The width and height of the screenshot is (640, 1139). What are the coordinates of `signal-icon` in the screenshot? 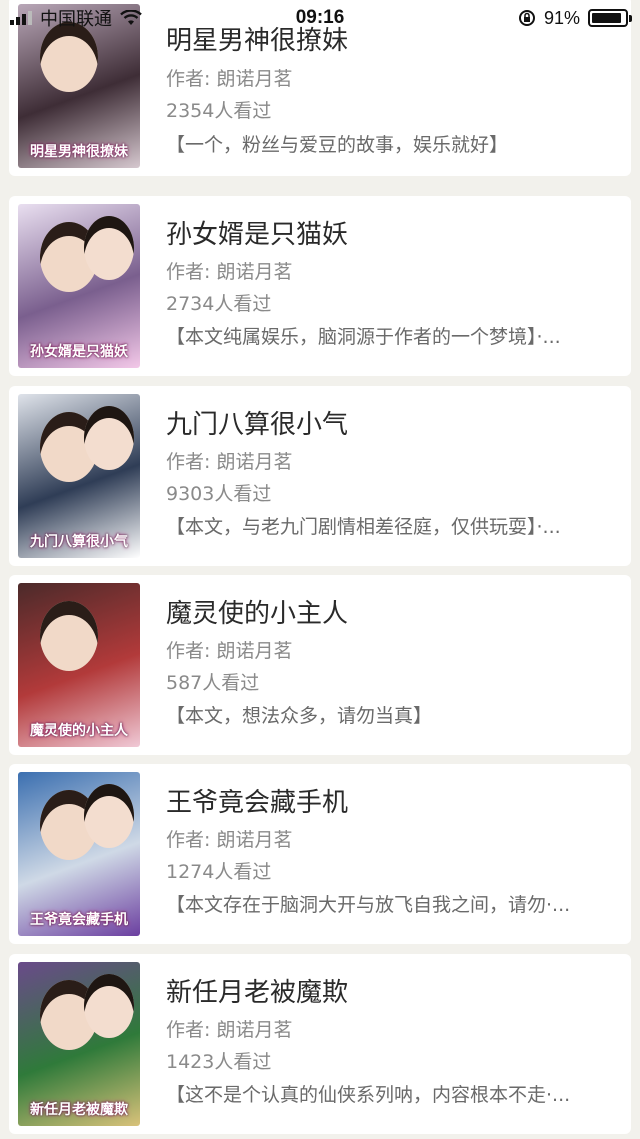 It's located at (21, 18).